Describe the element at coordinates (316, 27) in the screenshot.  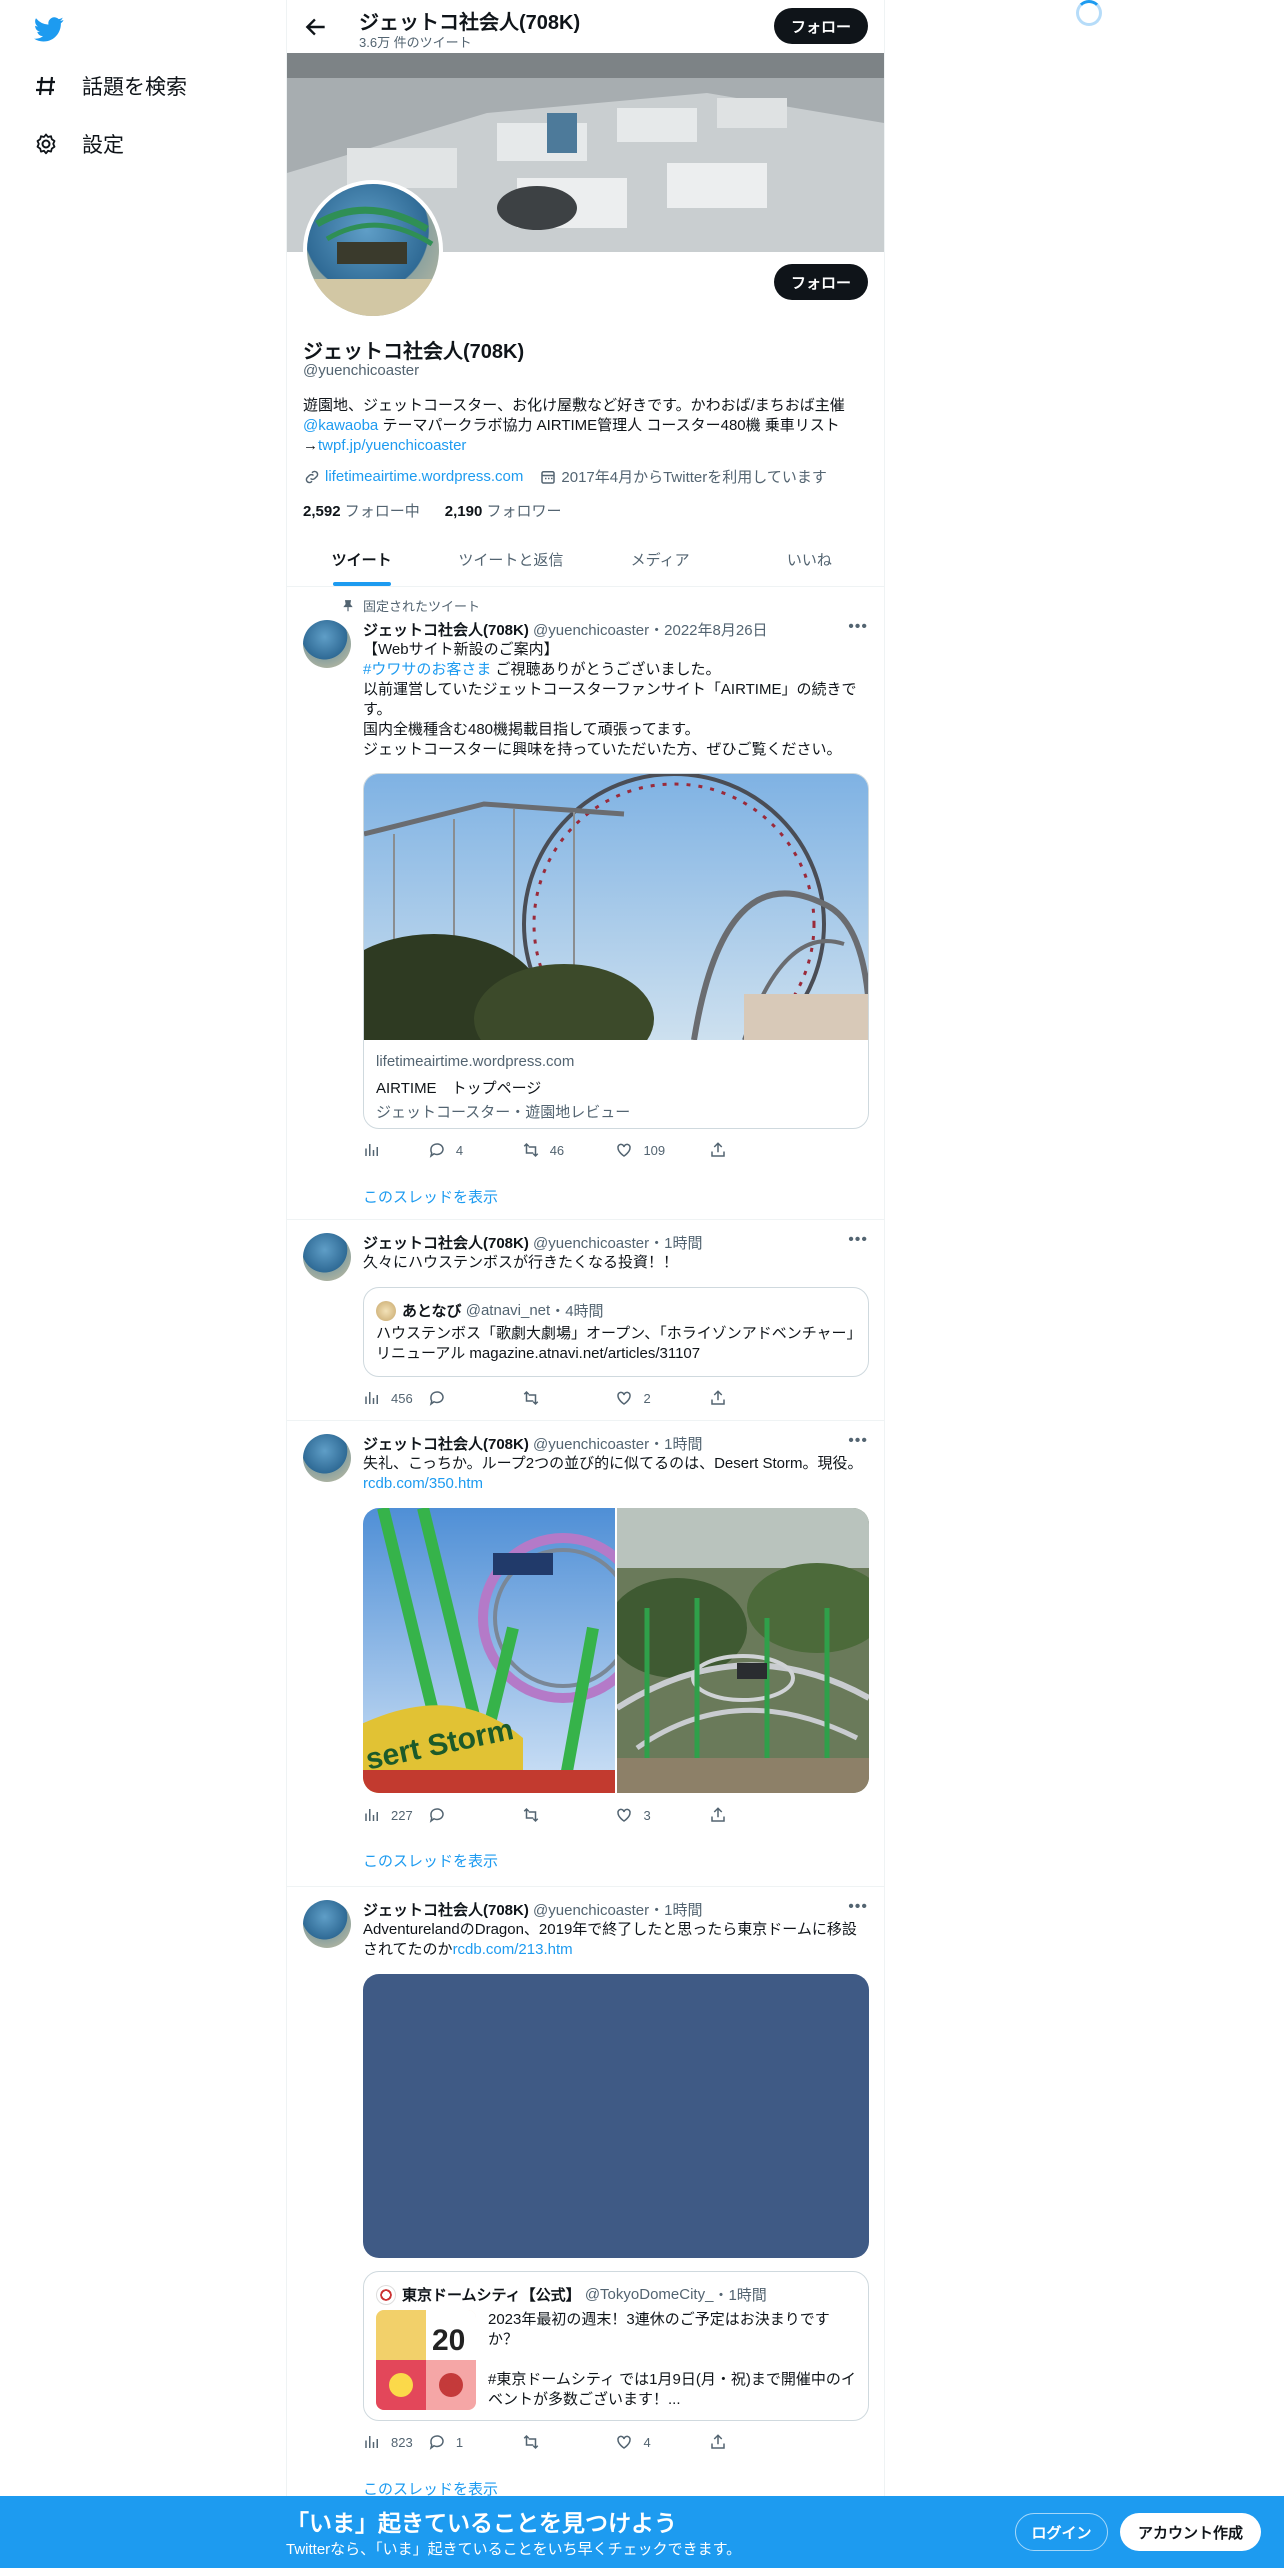
I see `back-arrow-icon` at that location.